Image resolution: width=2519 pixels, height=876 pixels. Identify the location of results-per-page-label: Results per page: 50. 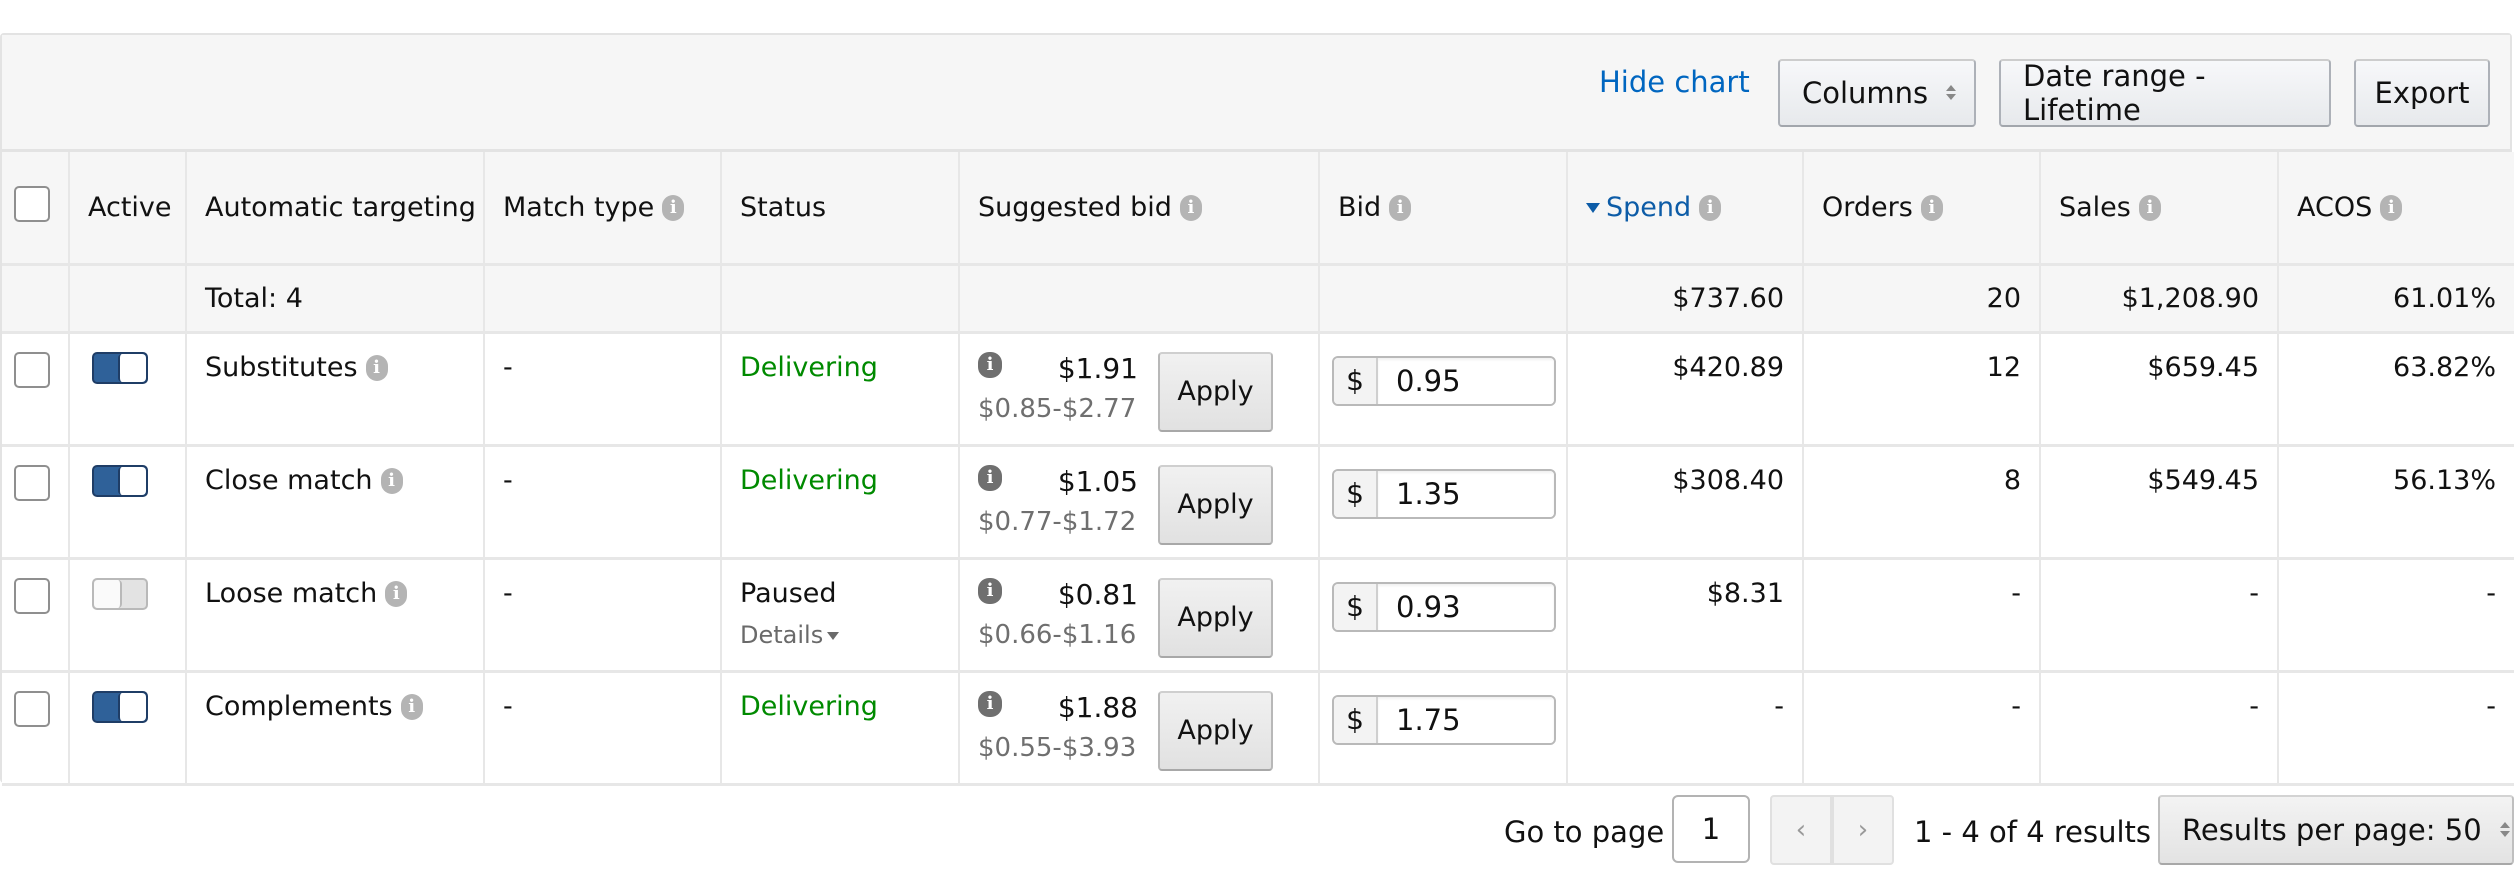
(2332, 830).